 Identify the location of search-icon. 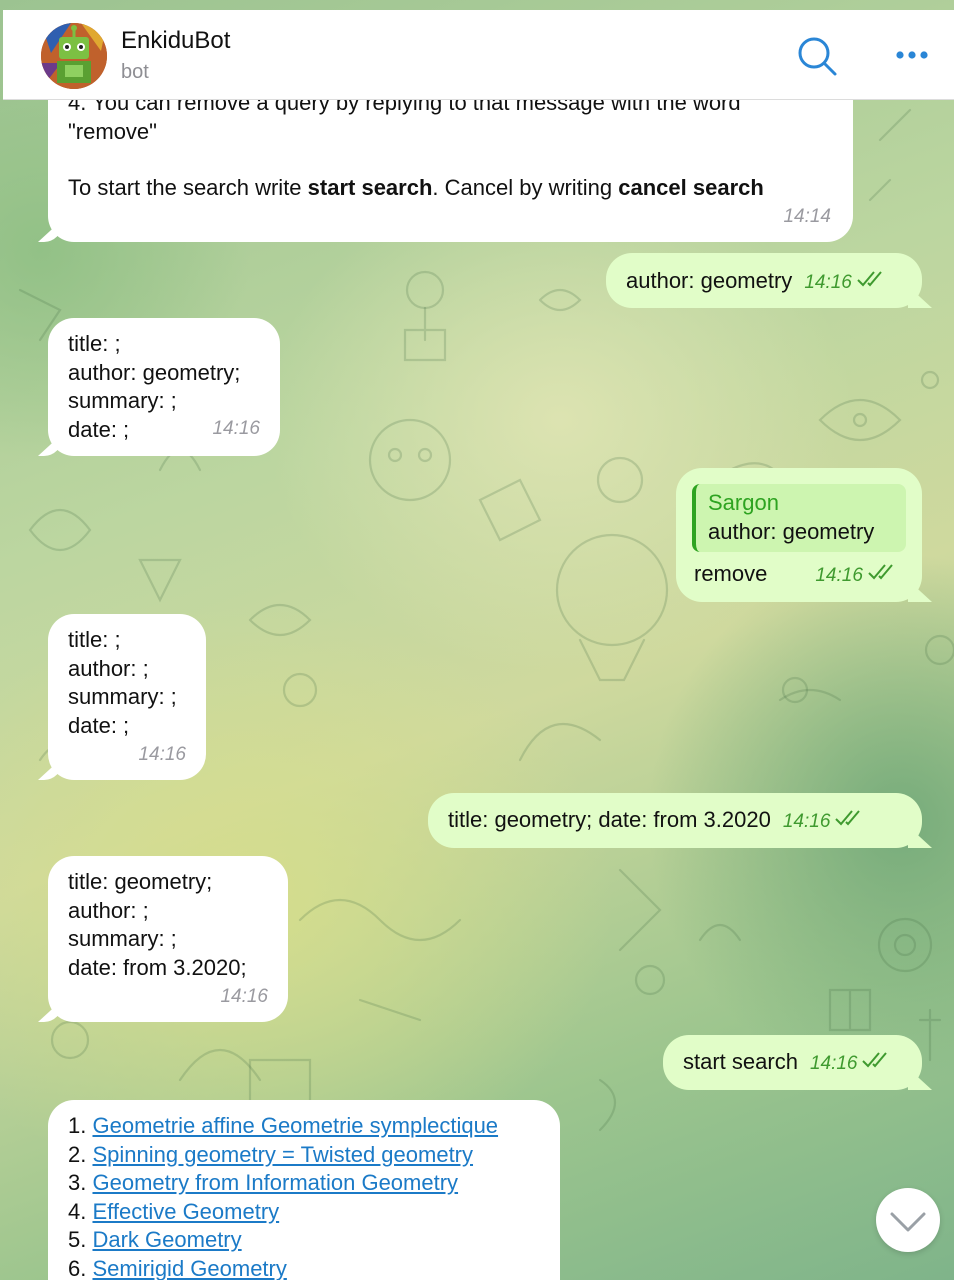
(817, 56).